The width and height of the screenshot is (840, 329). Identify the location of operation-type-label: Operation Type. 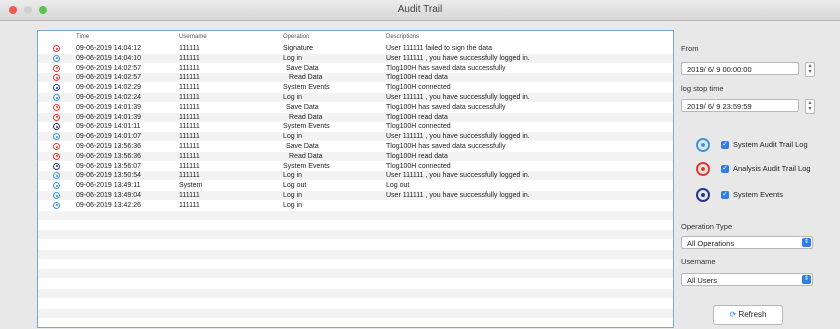
(707, 226).